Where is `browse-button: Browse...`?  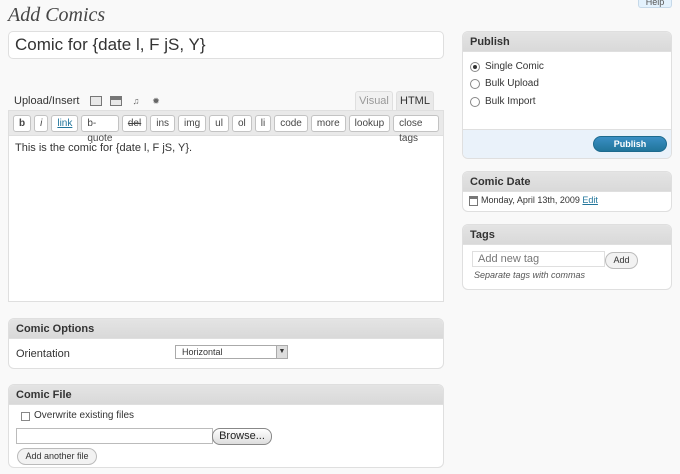 browse-button: Browse... is located at coordinates (242, 436).